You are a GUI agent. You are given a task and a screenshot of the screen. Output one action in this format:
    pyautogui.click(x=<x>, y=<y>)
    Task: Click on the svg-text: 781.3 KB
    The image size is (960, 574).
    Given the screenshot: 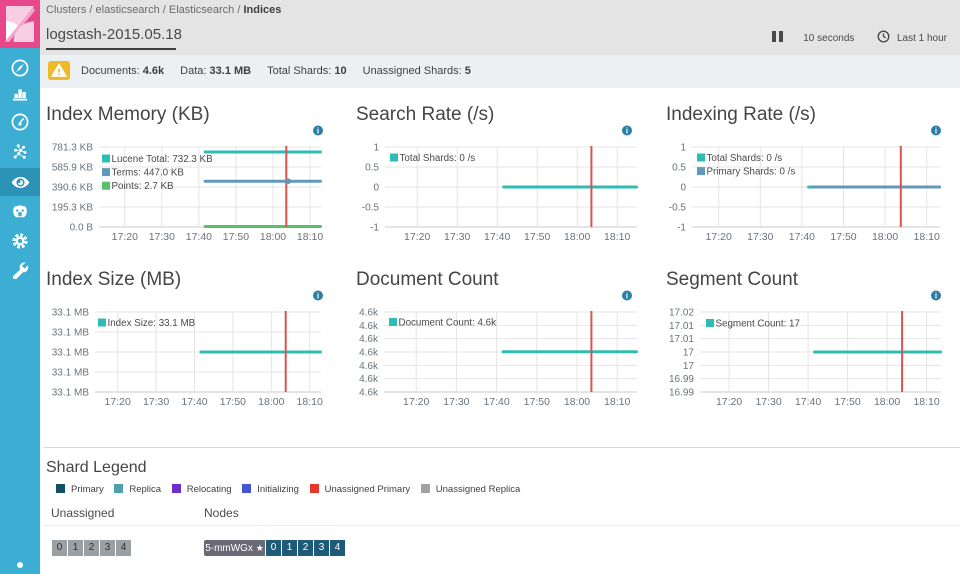 What is the action you would take?
    pyautogui.click(x=72, y=148)
    